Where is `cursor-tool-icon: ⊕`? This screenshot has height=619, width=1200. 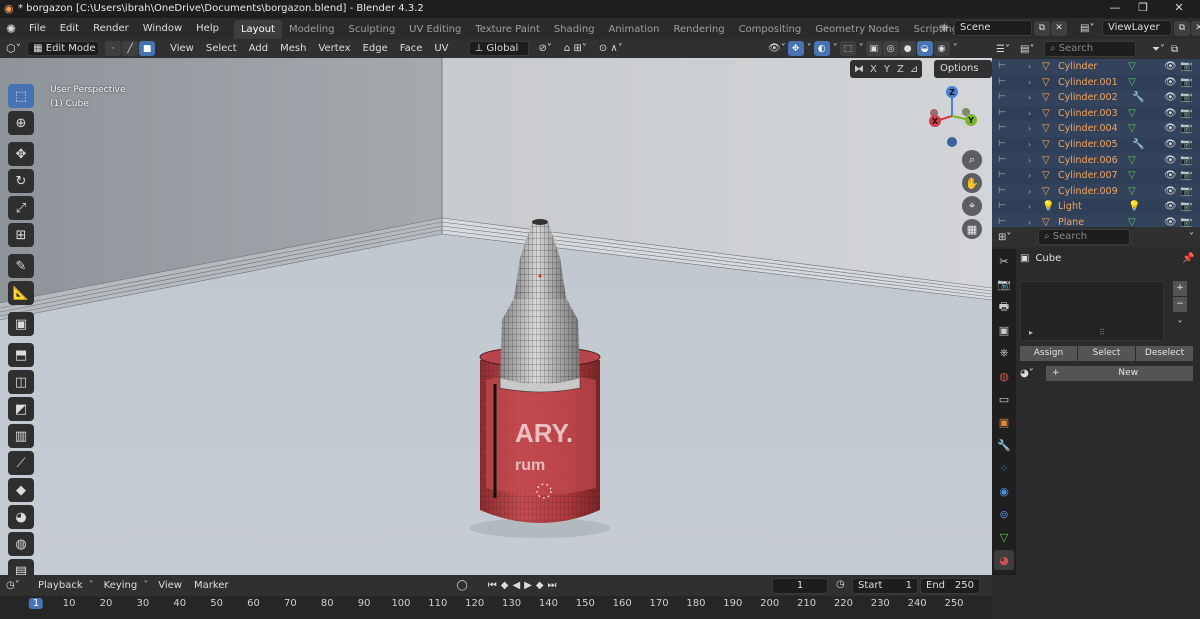
cursor-tool-icon: ⊕ is located at coordinates (21, 123).